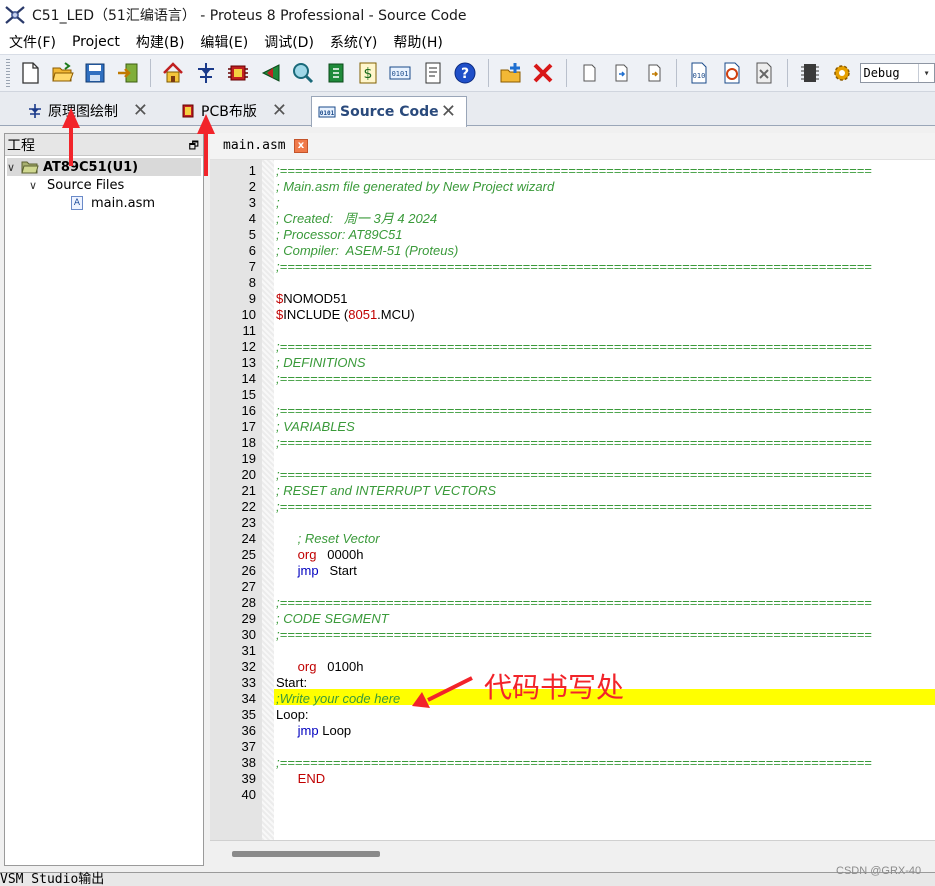 The width and height of the screenshot is (935, 886). What do you see at coordinates (248, 538) in the screenshot?
I see `line-number: 24` at bounding box center [248, 538].